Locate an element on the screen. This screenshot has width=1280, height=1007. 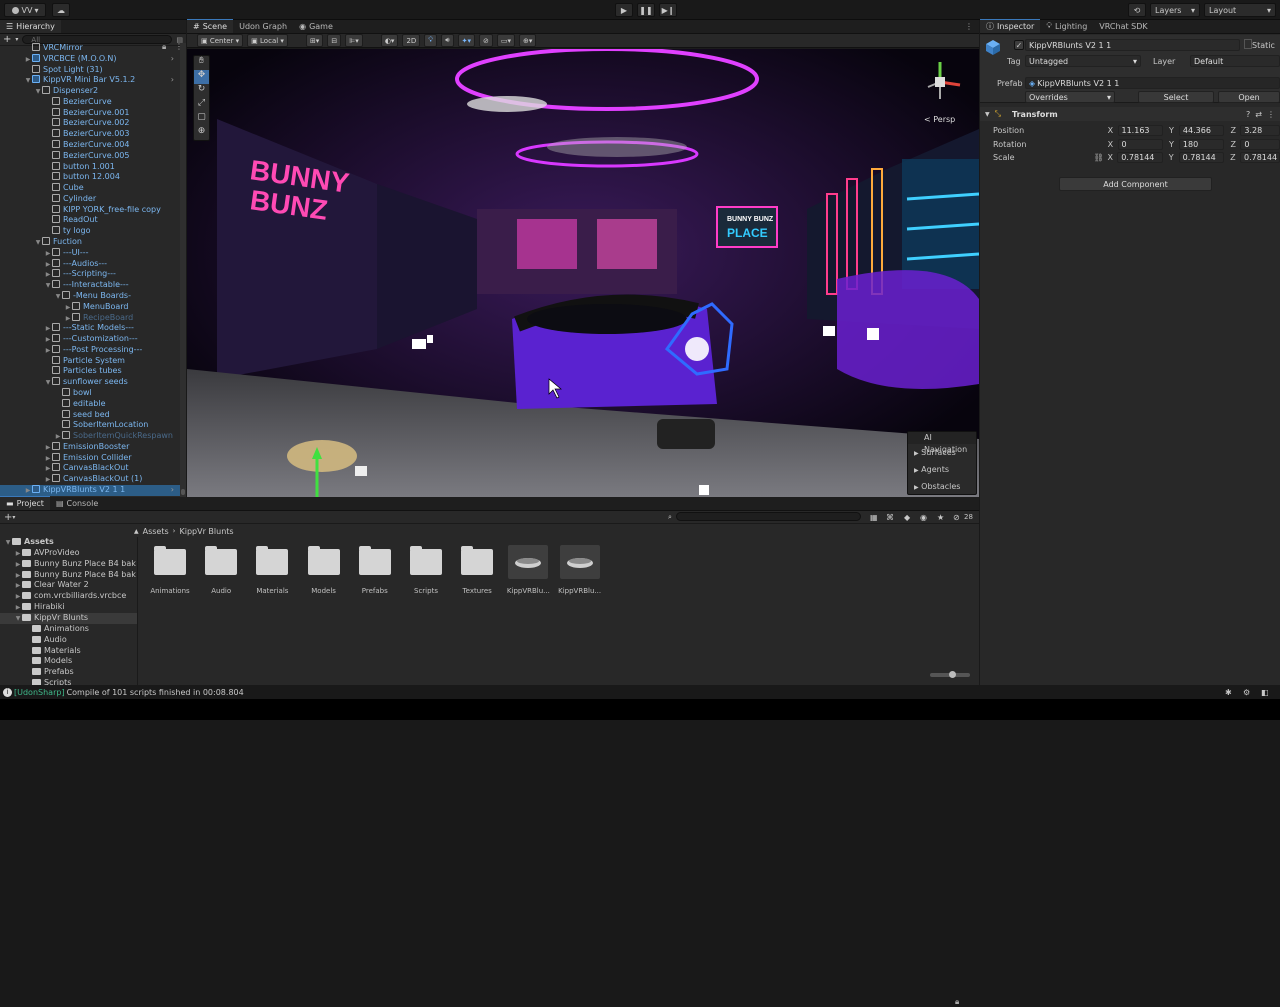
hierarchy-item: KIPP YORK_free-file copy is located at coordinates (90, 210).